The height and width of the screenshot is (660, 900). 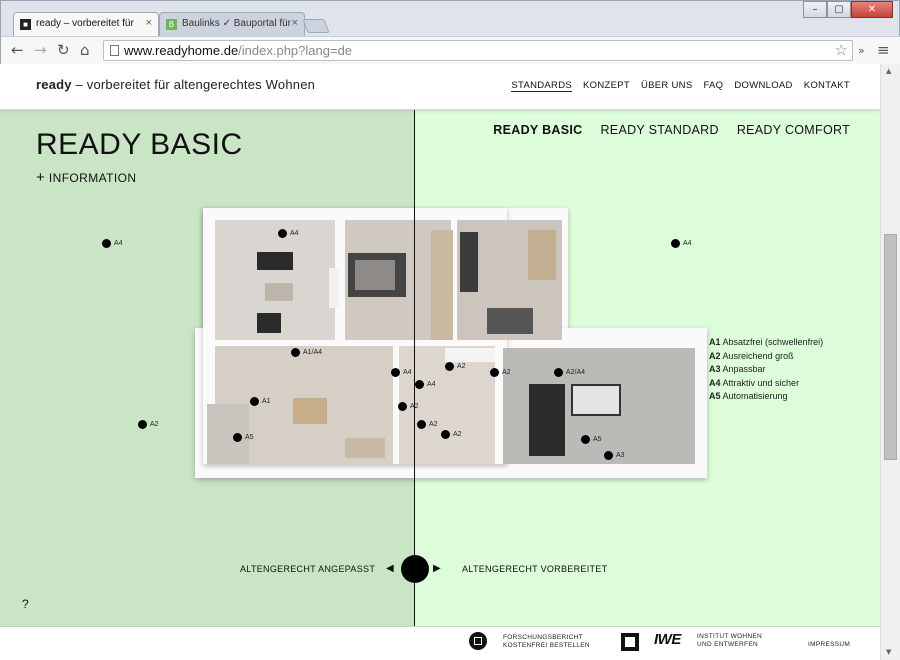 What do you see at coordinates (763, 86) in the screenshot?
I see `nav-download: DOWNLOAD` at bounding box center [763, 86].